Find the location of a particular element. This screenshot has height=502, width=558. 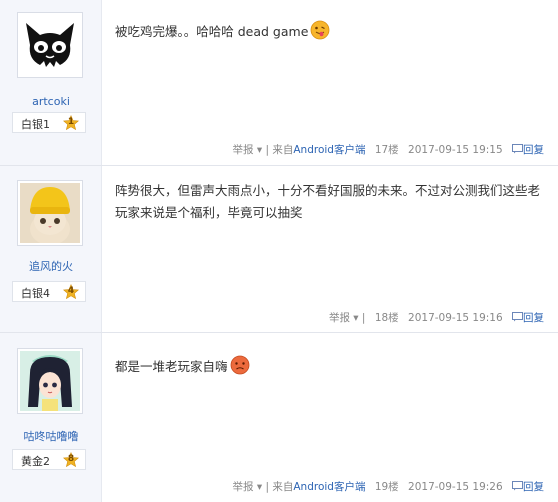

floor-number: 19楼 is located at coordinates (386, 487).